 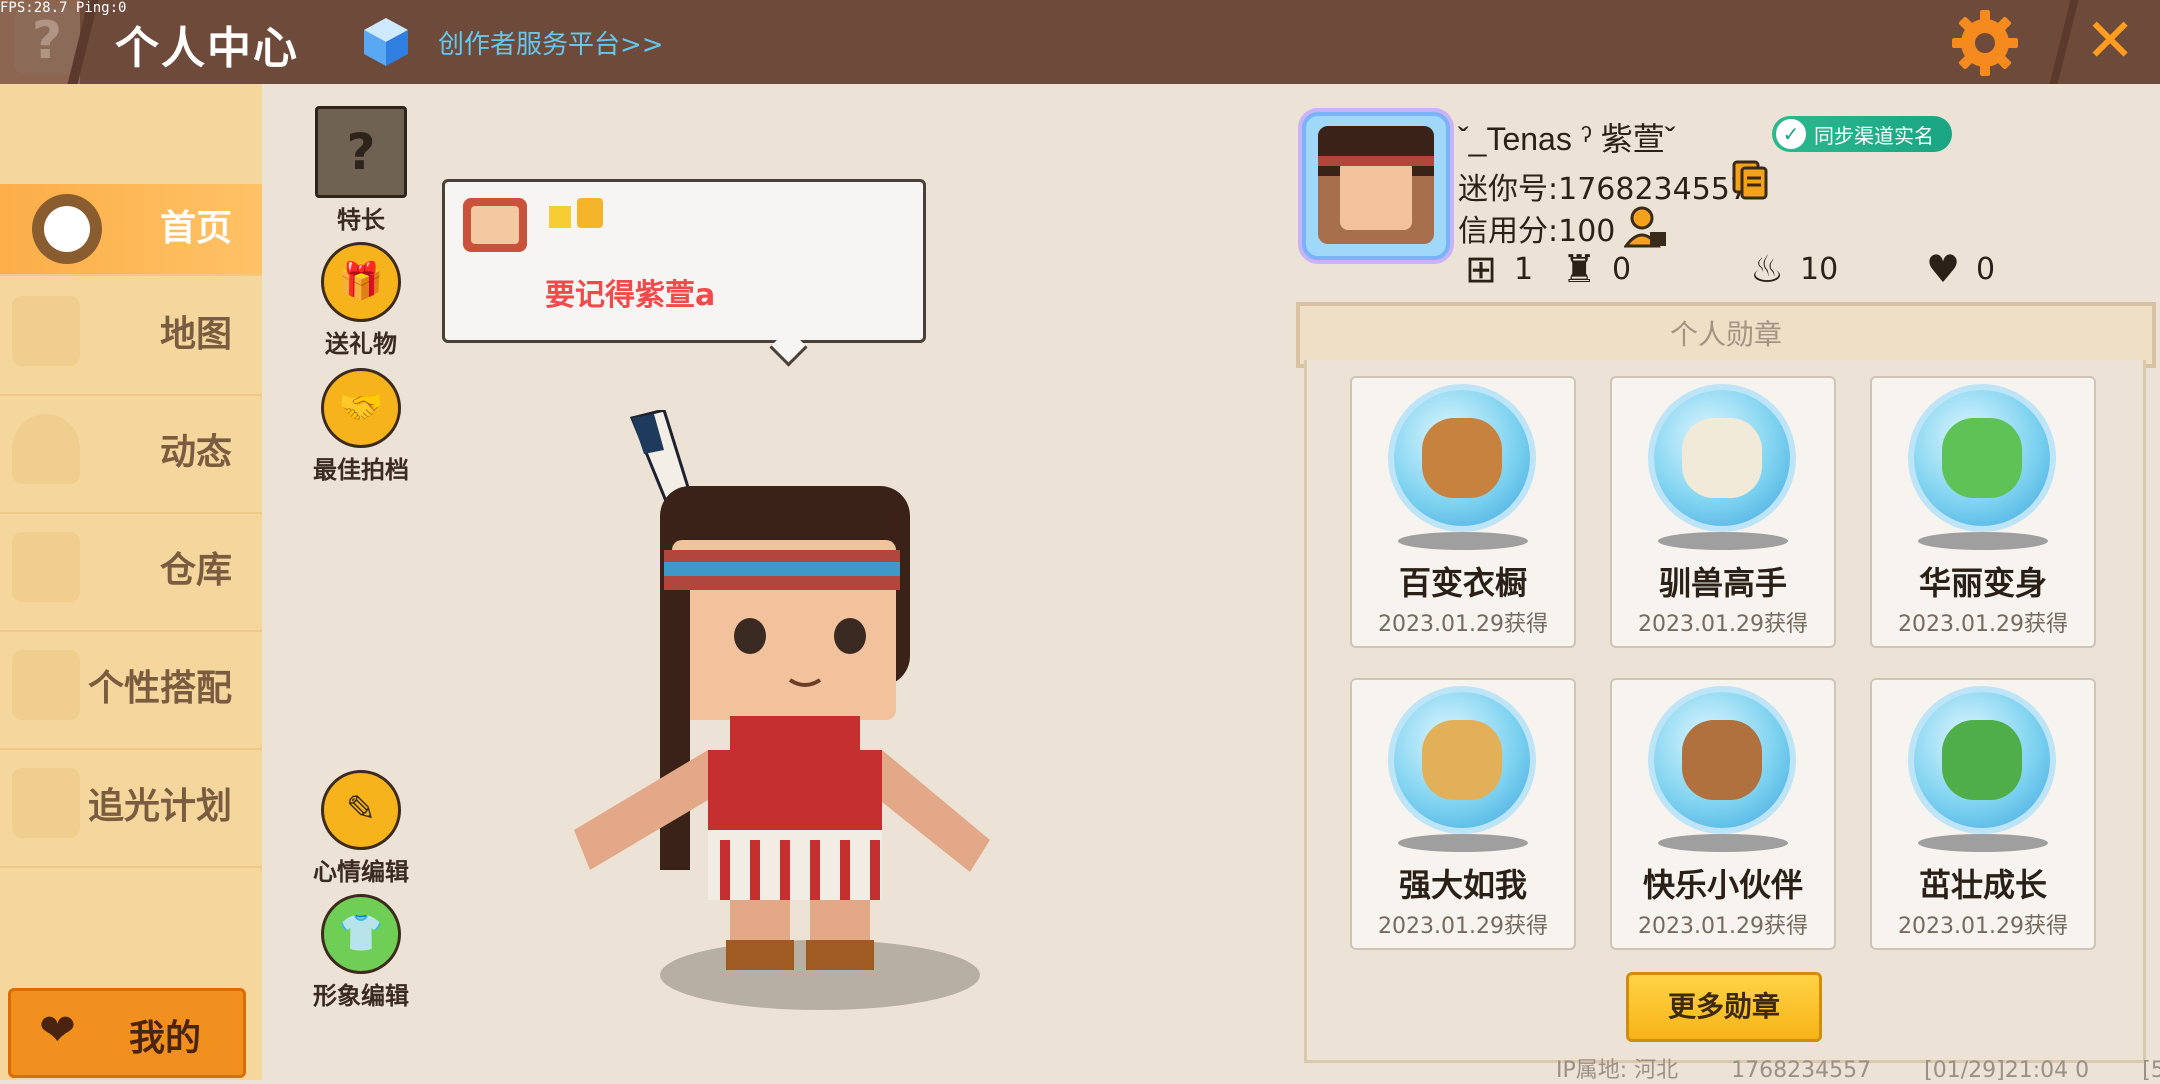 What do you see at coordinates (1722, 885) in the screenshot?
I see `medal-name: 快乐小伙伴` at bounding box center [1722, 885].